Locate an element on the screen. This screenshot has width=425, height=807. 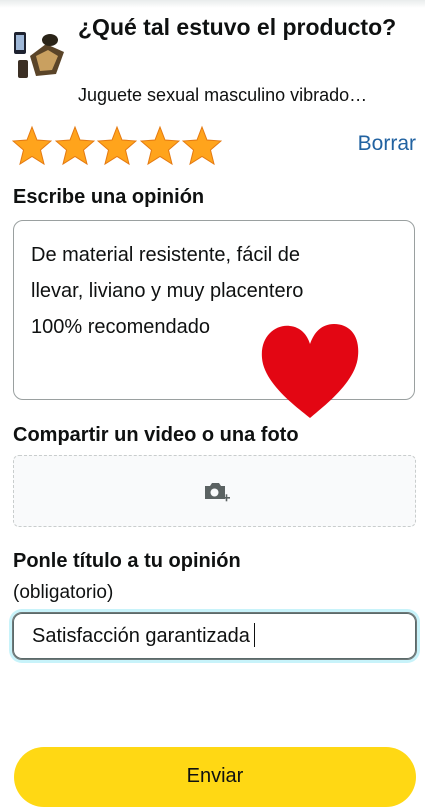
heart-icon is located at coordinates (310, 371).